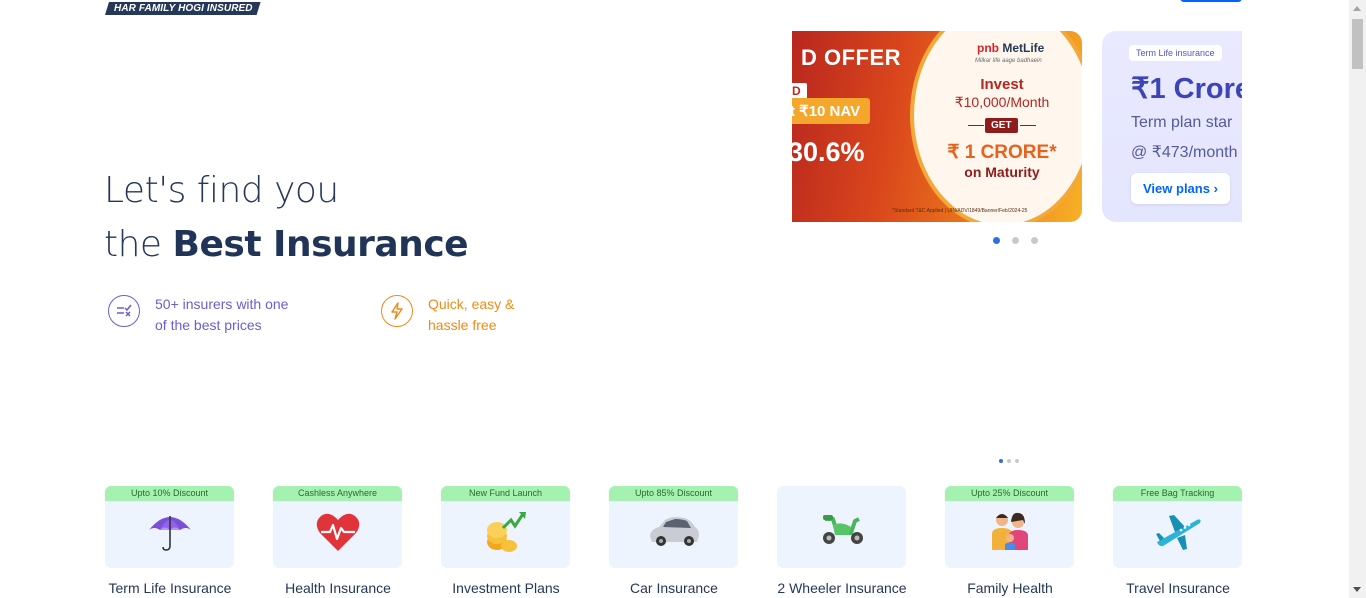 Image resolution: width=1366 pixels, height=598 pixels. What do you see at coordinates (1008, 61) in the screenshot?
I see `banner1-slogan: Milkar life aage badhaein` at bounding box center [1008, 61].